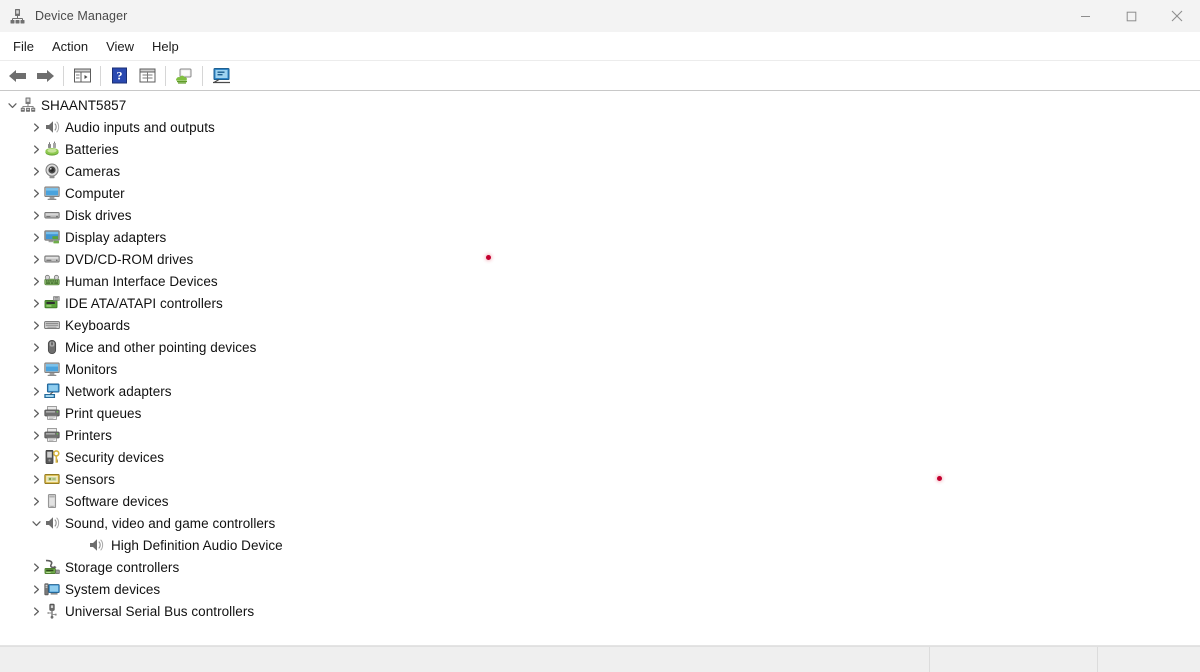 Image resolution: width=1200 pixels, height=672 pixels. I want to click on maximize-button, so click(1131, 16).